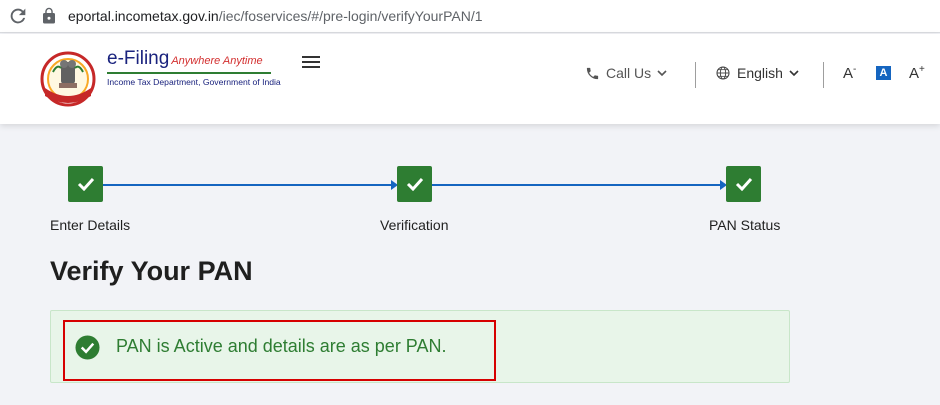 The width and height of the screenshot is (940, 405). I want to click on increase-font-label: A, so click(914, 73).